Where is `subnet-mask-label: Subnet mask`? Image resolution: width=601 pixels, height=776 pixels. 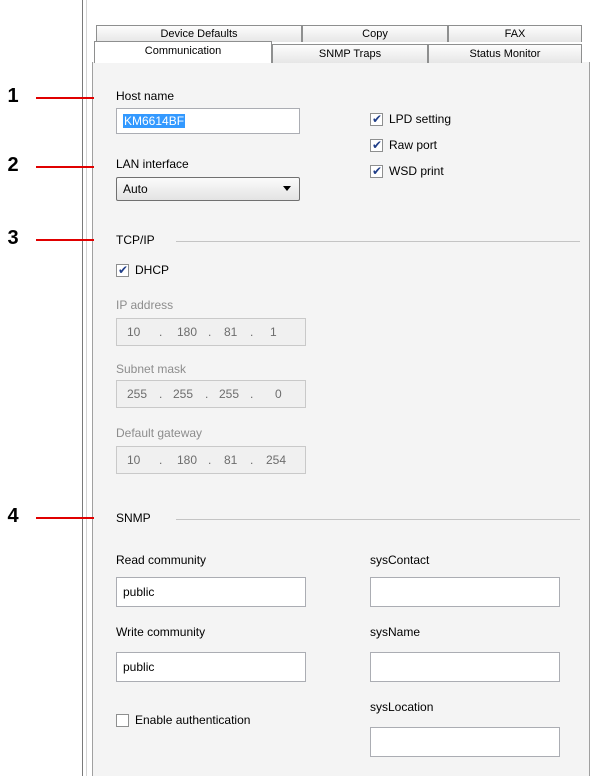 subnet-mask-label: Subnet mask is located at coordinates (151, 369).